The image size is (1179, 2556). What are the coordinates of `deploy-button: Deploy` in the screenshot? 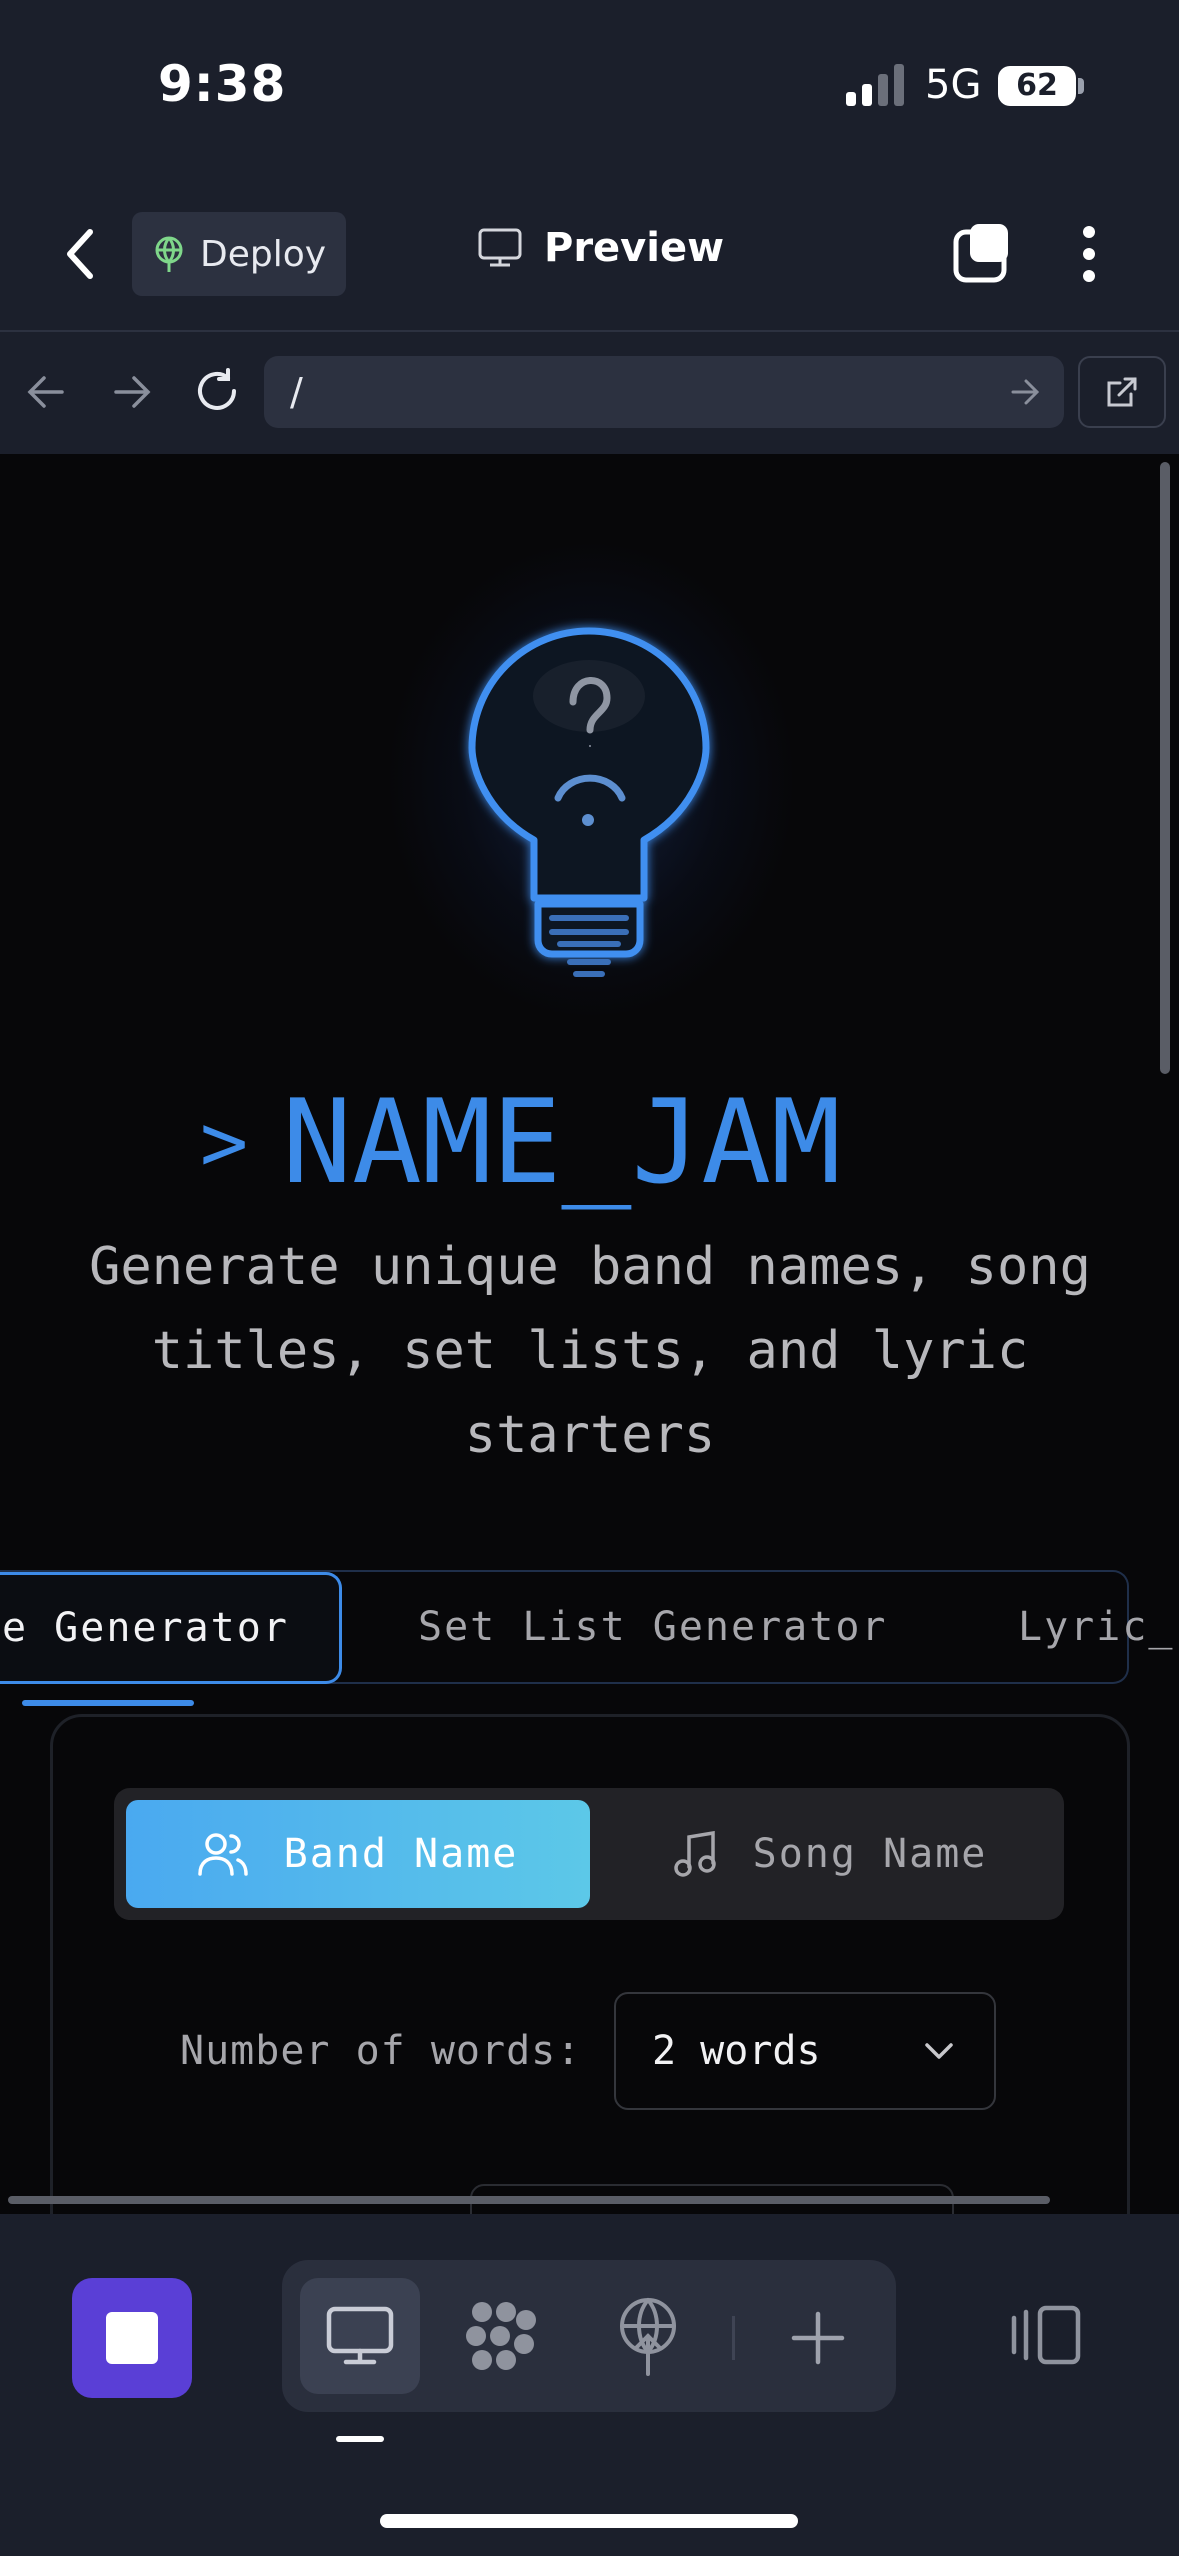 It's located at (239, 254).